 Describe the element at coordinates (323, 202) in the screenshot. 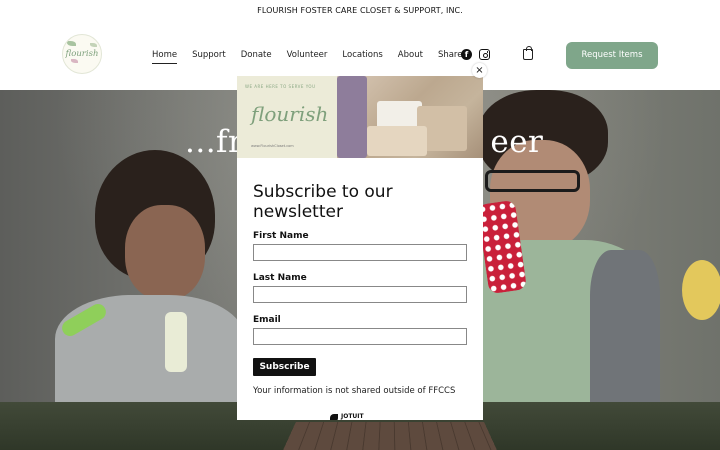

I see `popup-title: Subscribe to our newsletter` at that location.